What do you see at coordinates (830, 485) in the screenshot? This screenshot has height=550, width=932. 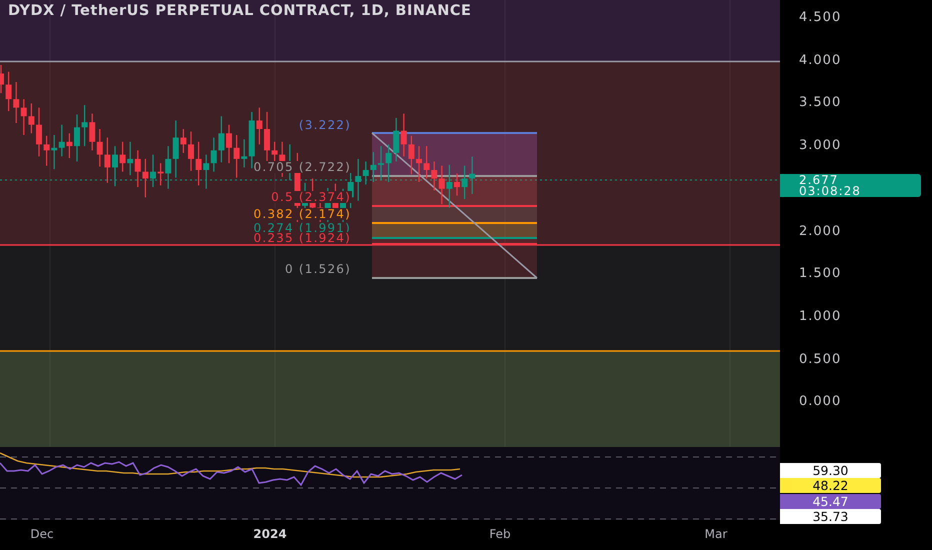 I see `rsi-value-badge: 48.22` at bounding box center [830, 485].